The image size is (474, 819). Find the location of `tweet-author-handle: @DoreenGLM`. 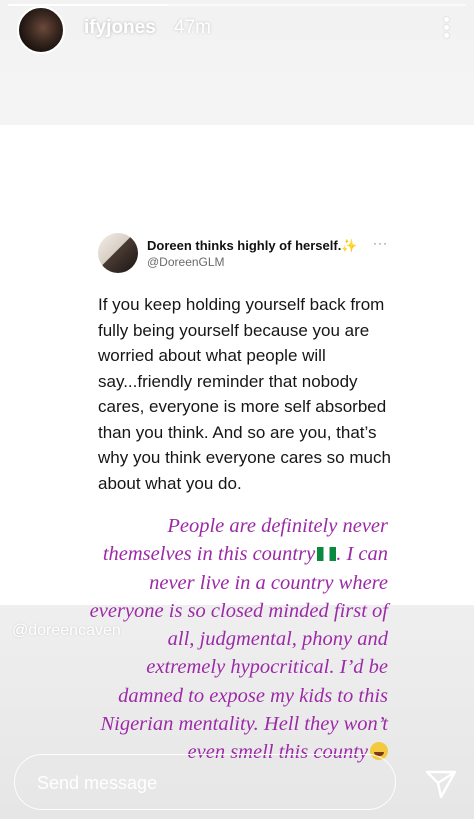

tweet-author-handle: @DoreenGLM is located at coordinates (186, 262).